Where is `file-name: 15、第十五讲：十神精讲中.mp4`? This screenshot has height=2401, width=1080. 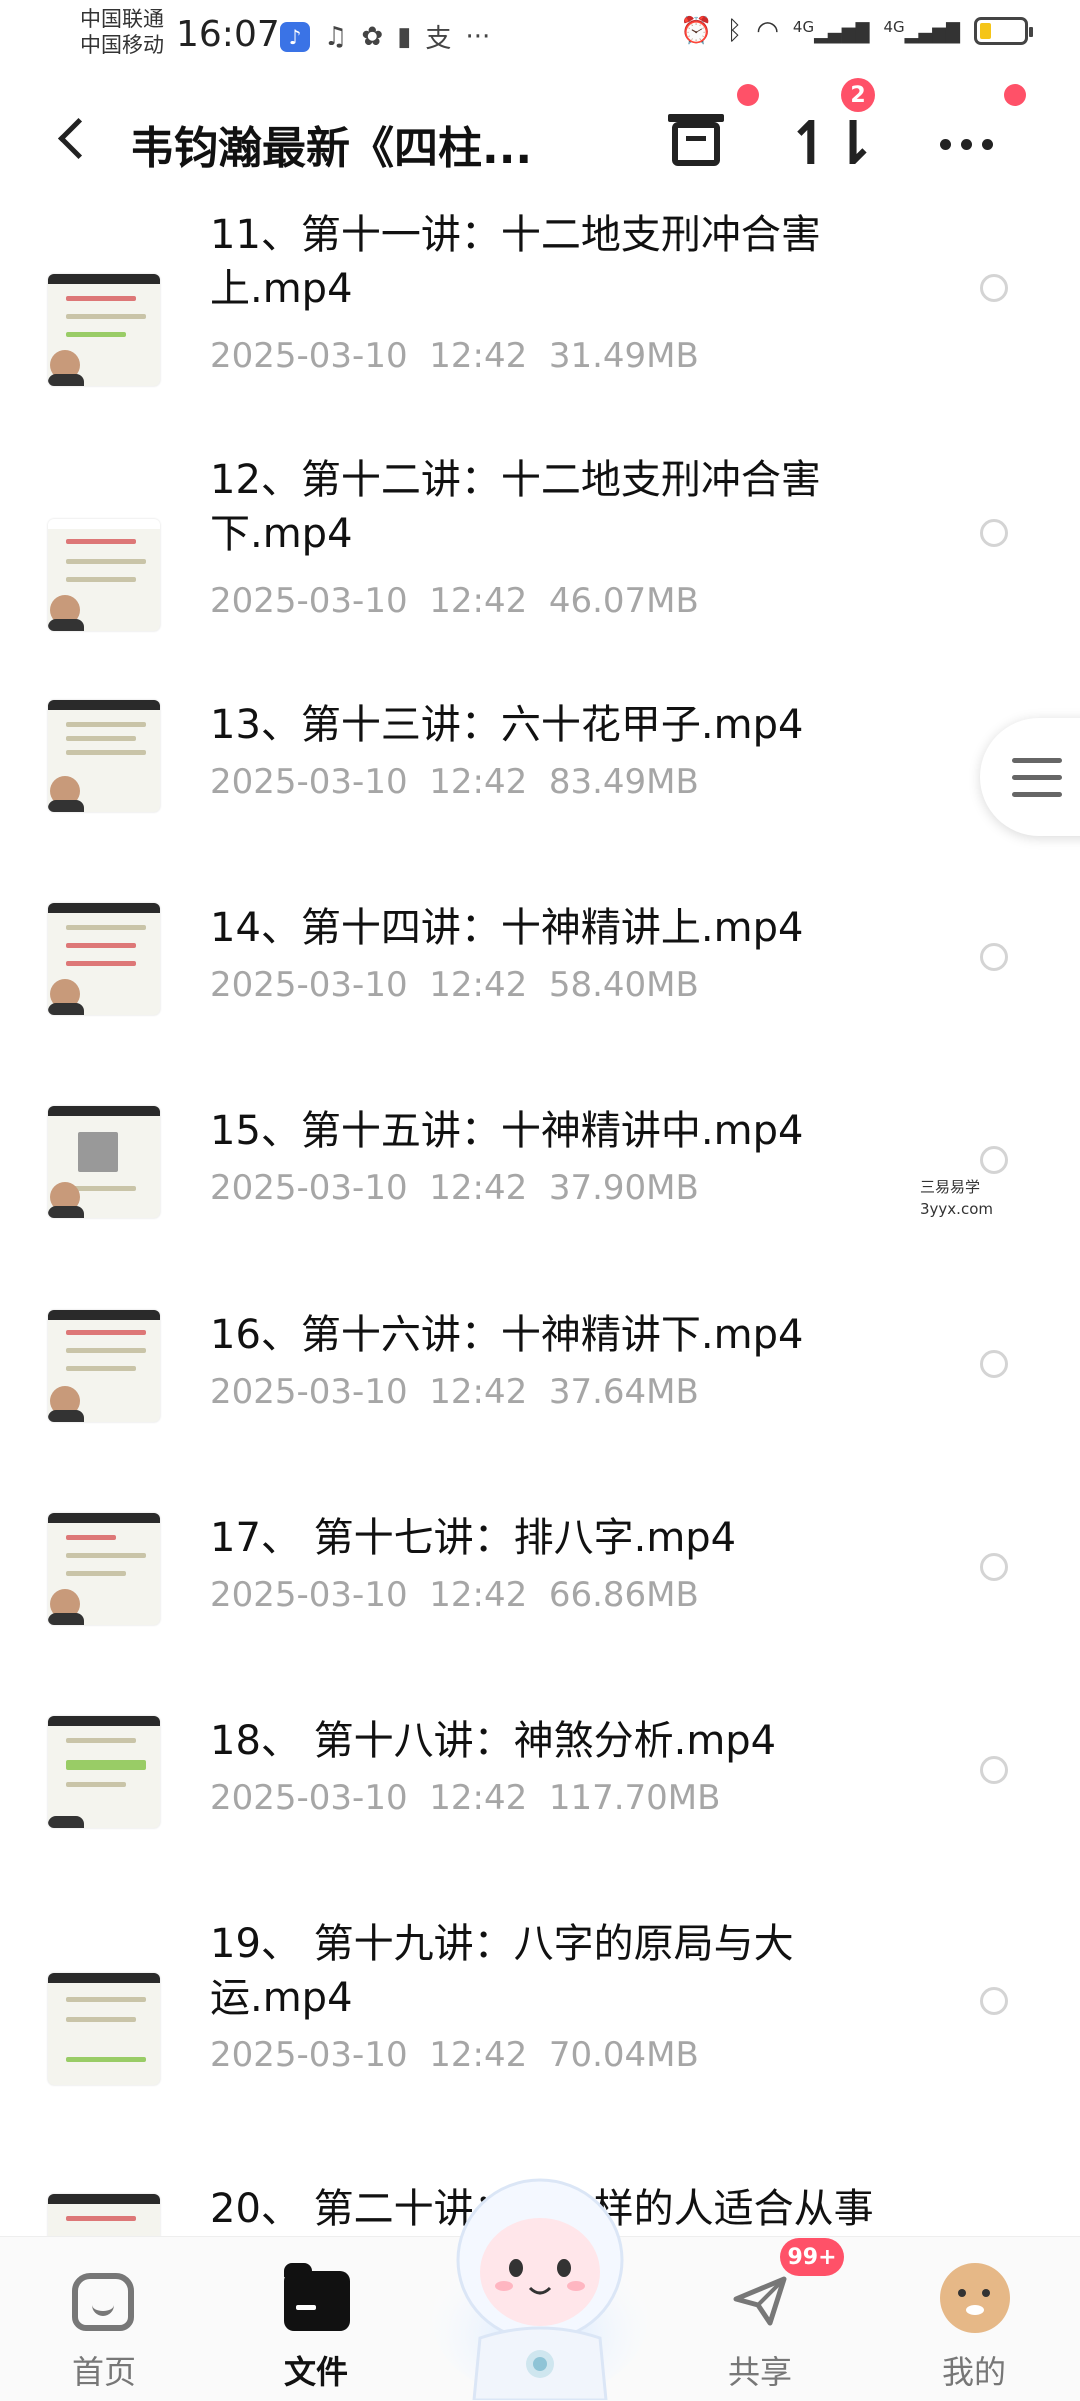 file-name: 15、第十五讲：十神精讲中.mp4 is located at coordinates (507, 1131).